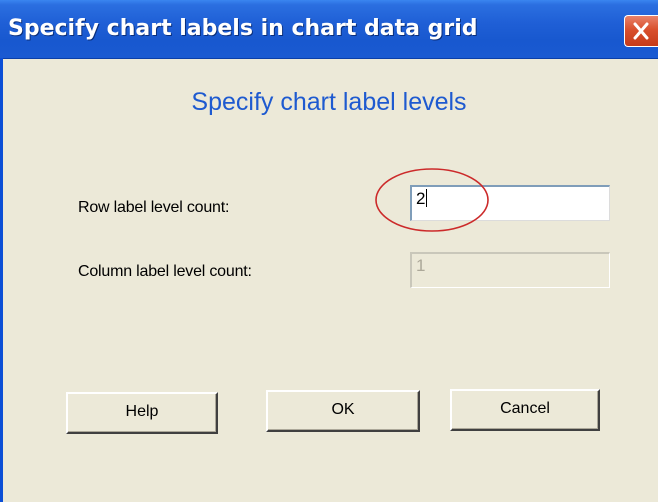 The width and height of the screenshot is (658, 502). Describe the element at coordinates (510, 203) in the screenshot. I see `row-label-level-input: 2` at that location.